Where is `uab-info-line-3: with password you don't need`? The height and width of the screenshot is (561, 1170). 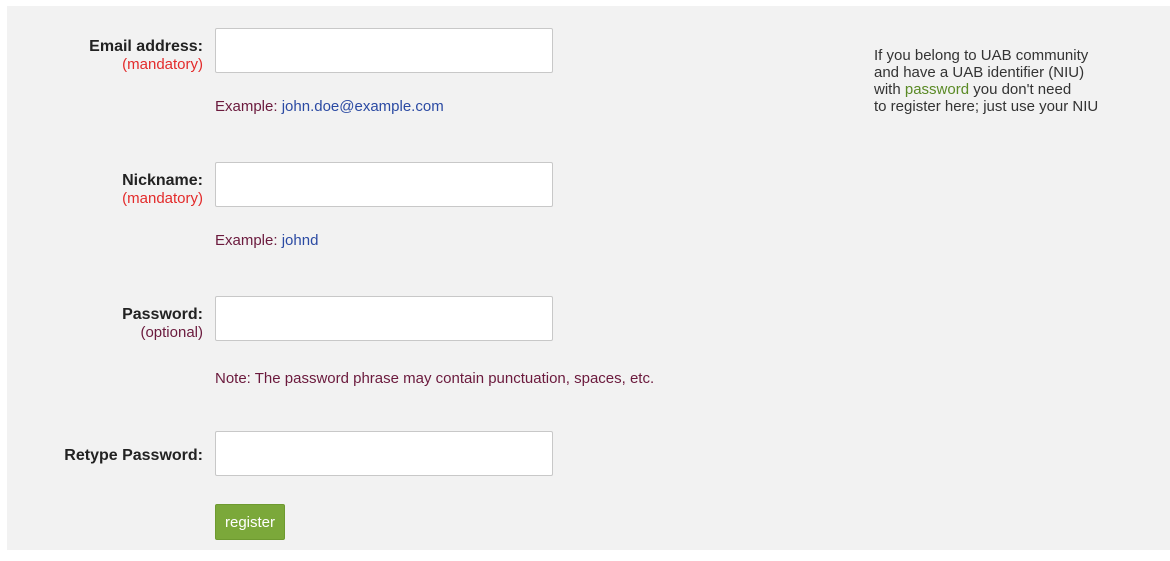 uab-info-line-3: with password you don't need is located at coordinates (986, 89).